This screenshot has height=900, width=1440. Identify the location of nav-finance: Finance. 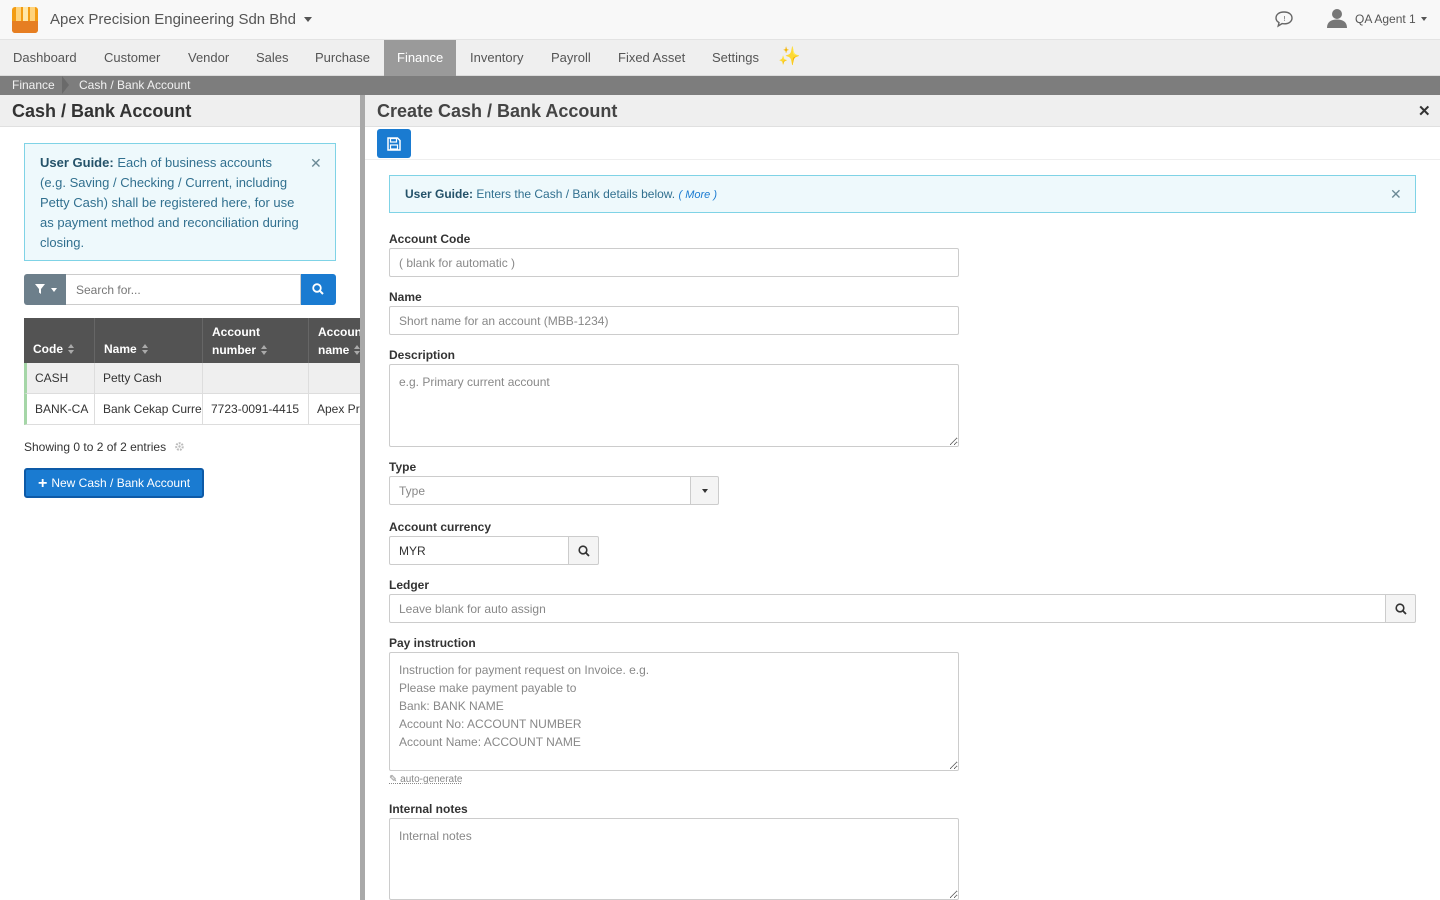
(420, 58).